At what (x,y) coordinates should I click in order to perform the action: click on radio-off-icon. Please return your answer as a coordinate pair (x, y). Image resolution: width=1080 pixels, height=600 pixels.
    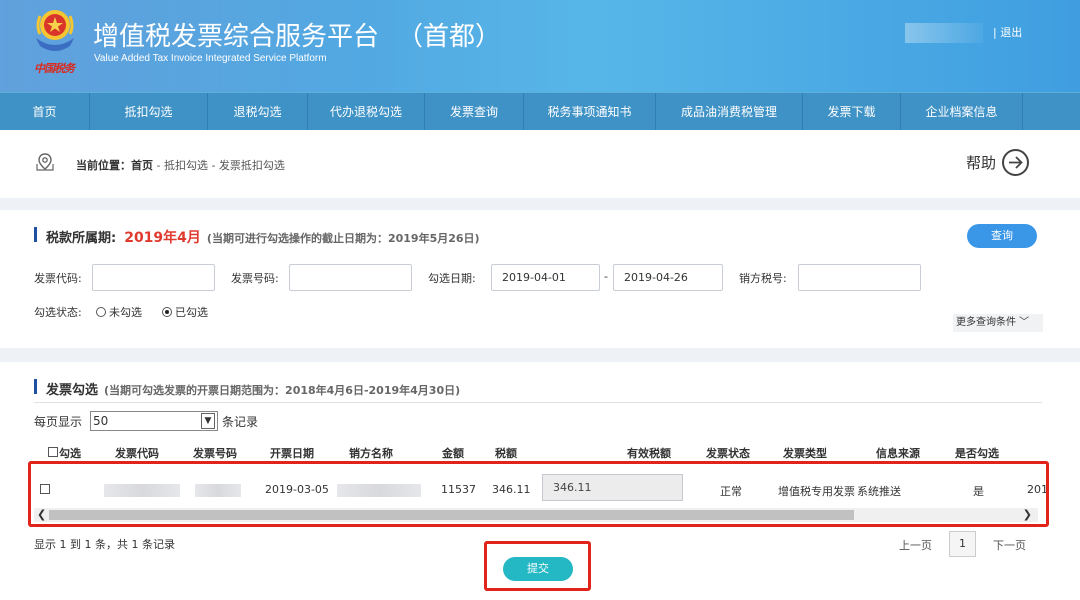
    Looking at the image, I should click on (101, 312).